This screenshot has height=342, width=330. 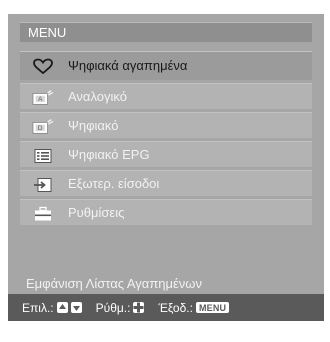 I want to click on menu-item-label: Ρυθμίσεις, so click(x=96, y=212).